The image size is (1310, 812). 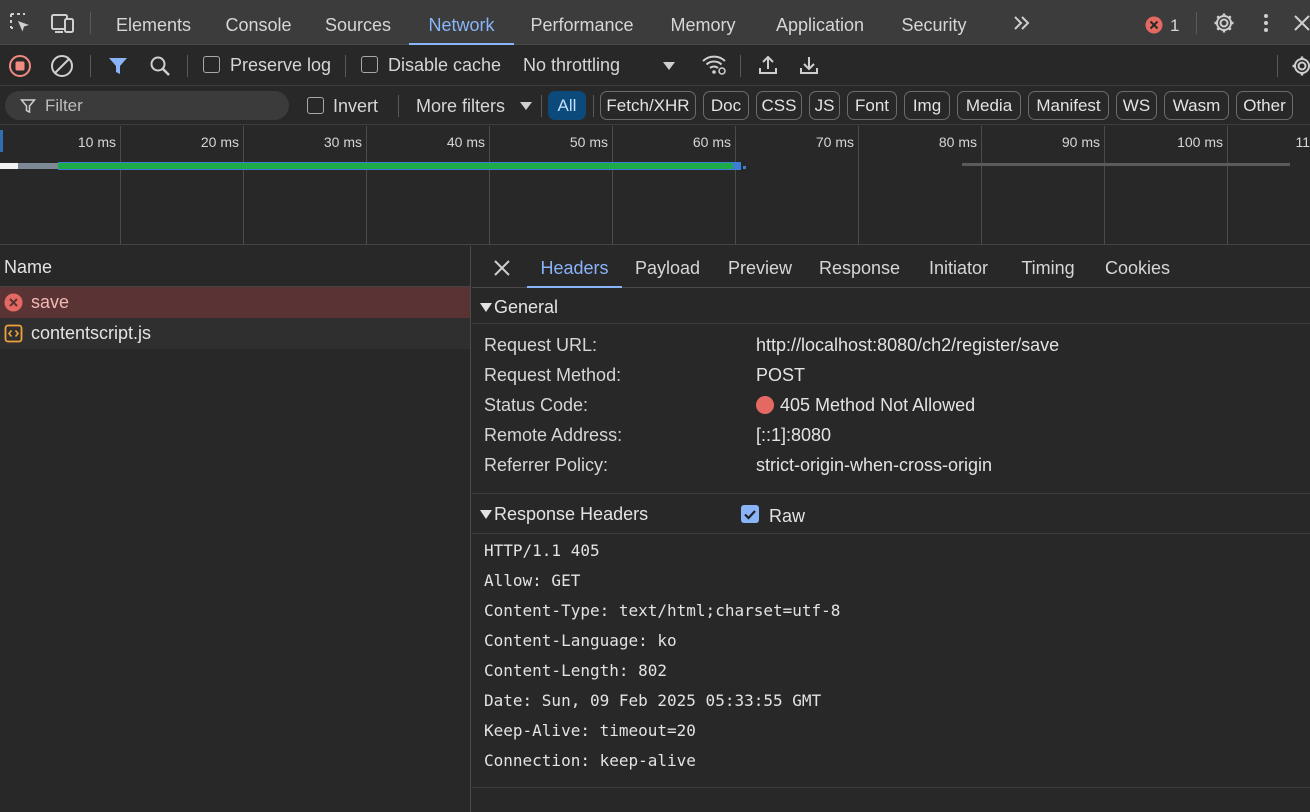 What do you see at coordinates (781, 375) in the screenshot?
I see `header-value: POST` at bounding box center [781, 375].